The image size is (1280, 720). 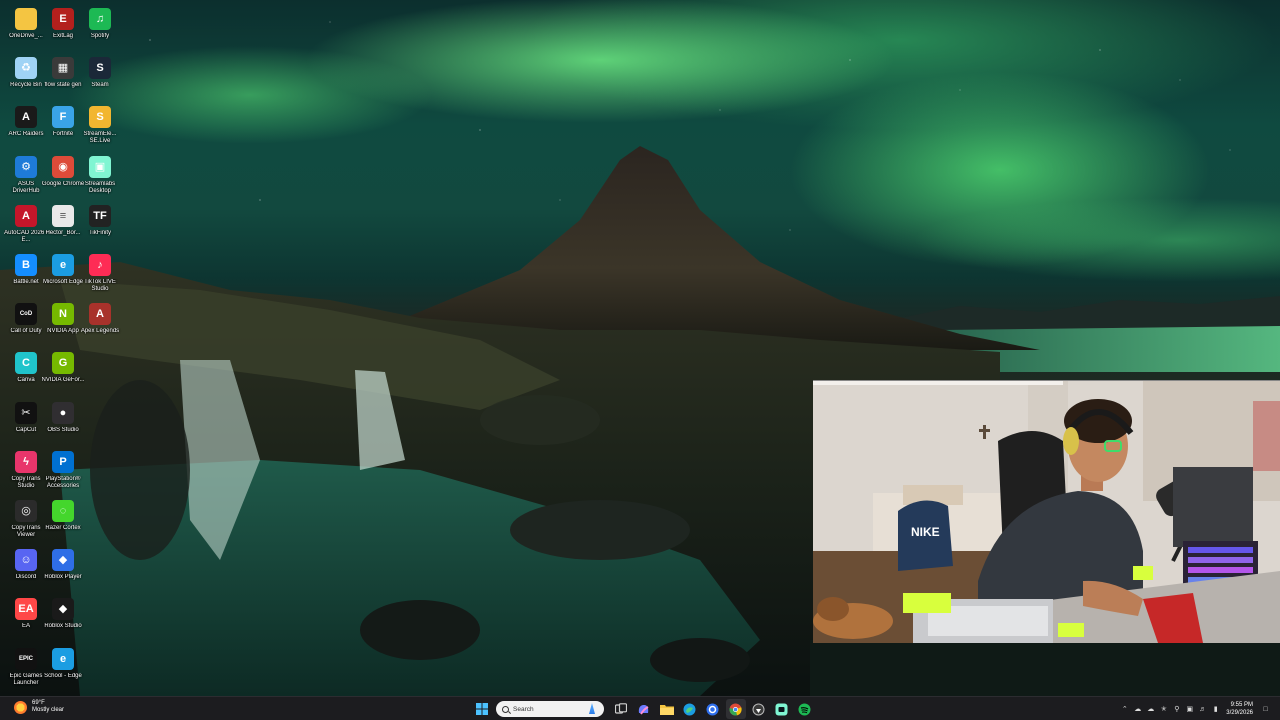 What do you see at coordinates (100, 285) in the screenshot?
I see `desktop-icon-label: TikTok LIVE Studio` at bounding box center [100, 285].